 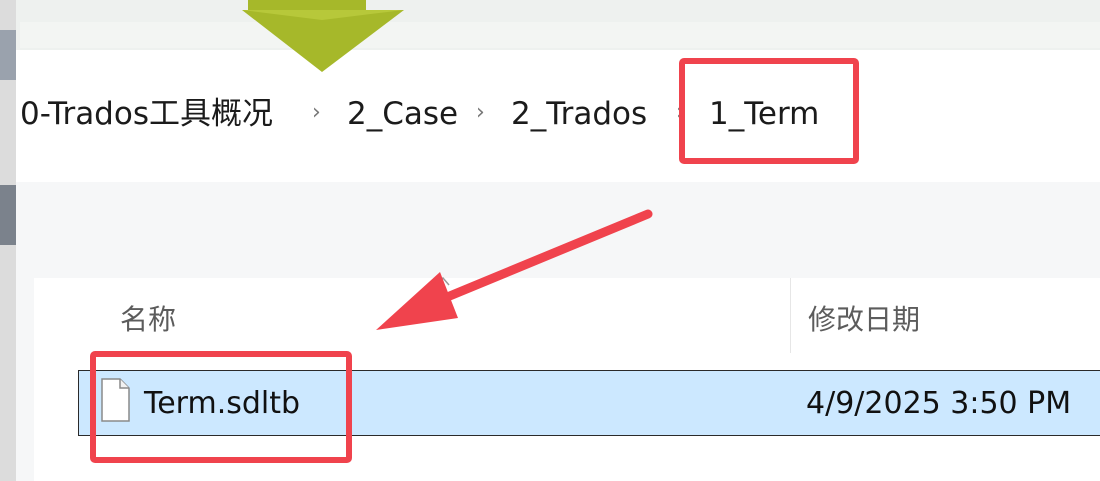 I want to click on highlight-box-term-folder, so click(x=769, y=111).